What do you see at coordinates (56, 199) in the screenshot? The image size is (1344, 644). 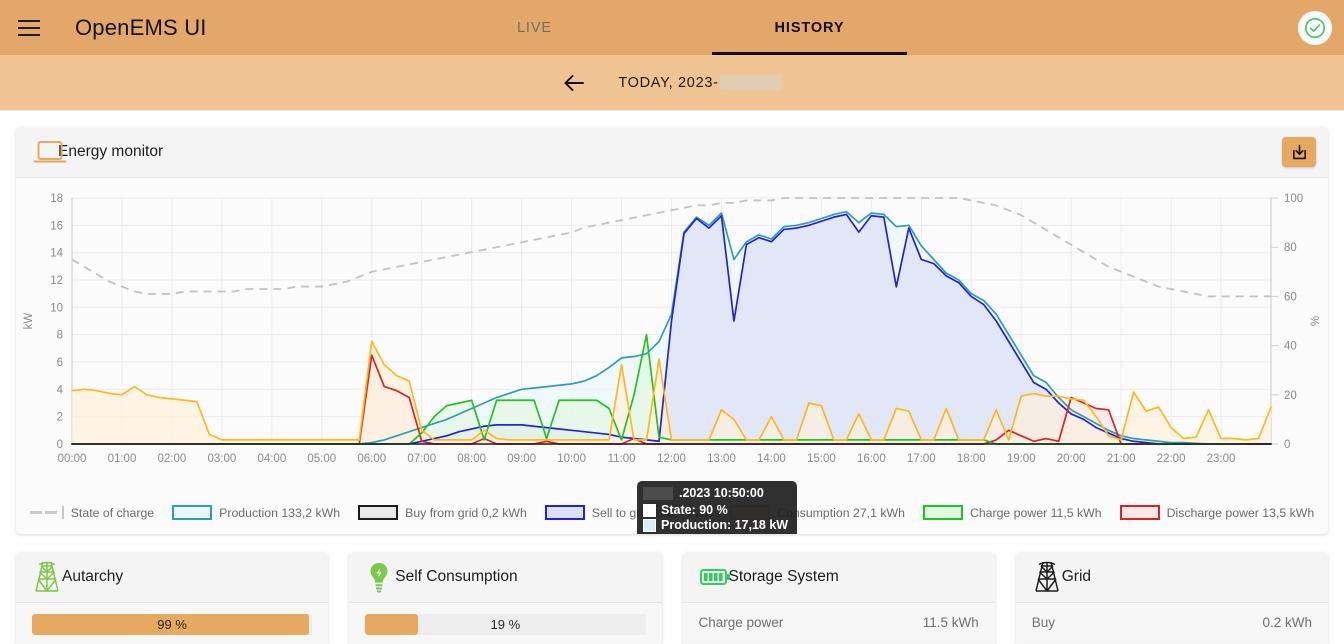 I see `svg-text: 18` at bounding box center [56, 199].